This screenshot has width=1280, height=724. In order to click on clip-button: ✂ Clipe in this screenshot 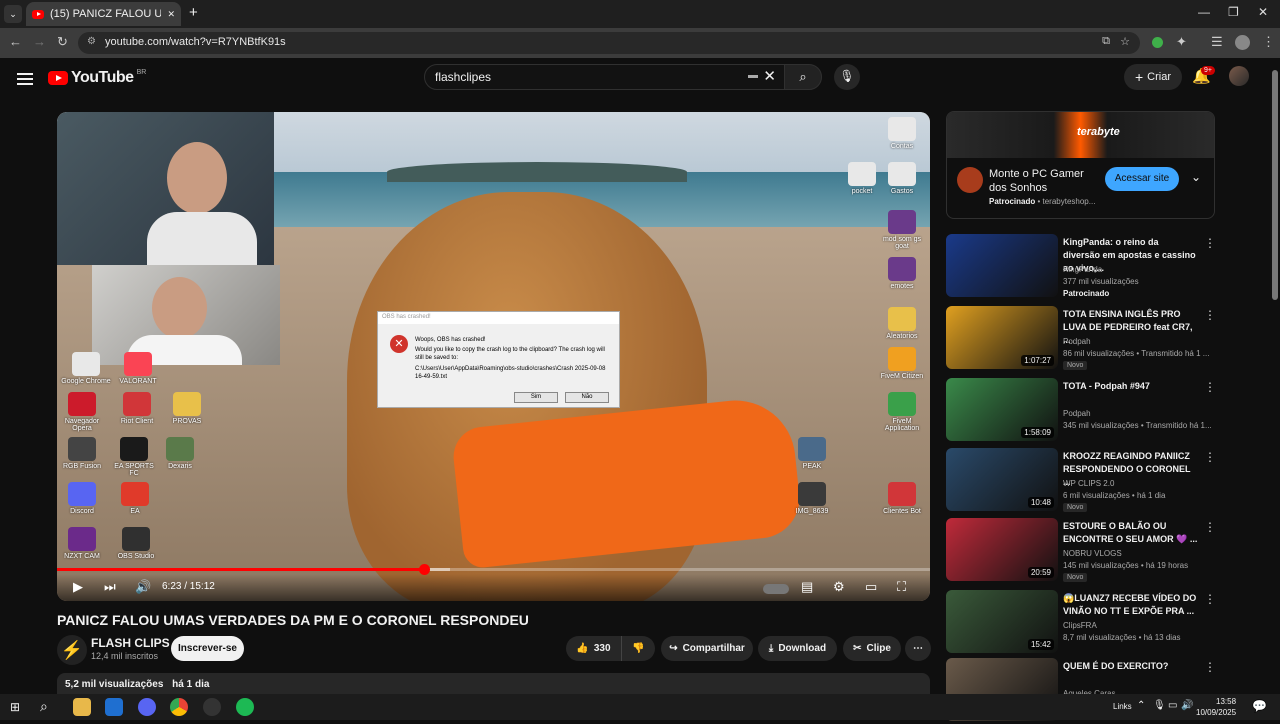, I will do `click(872, 648)`.